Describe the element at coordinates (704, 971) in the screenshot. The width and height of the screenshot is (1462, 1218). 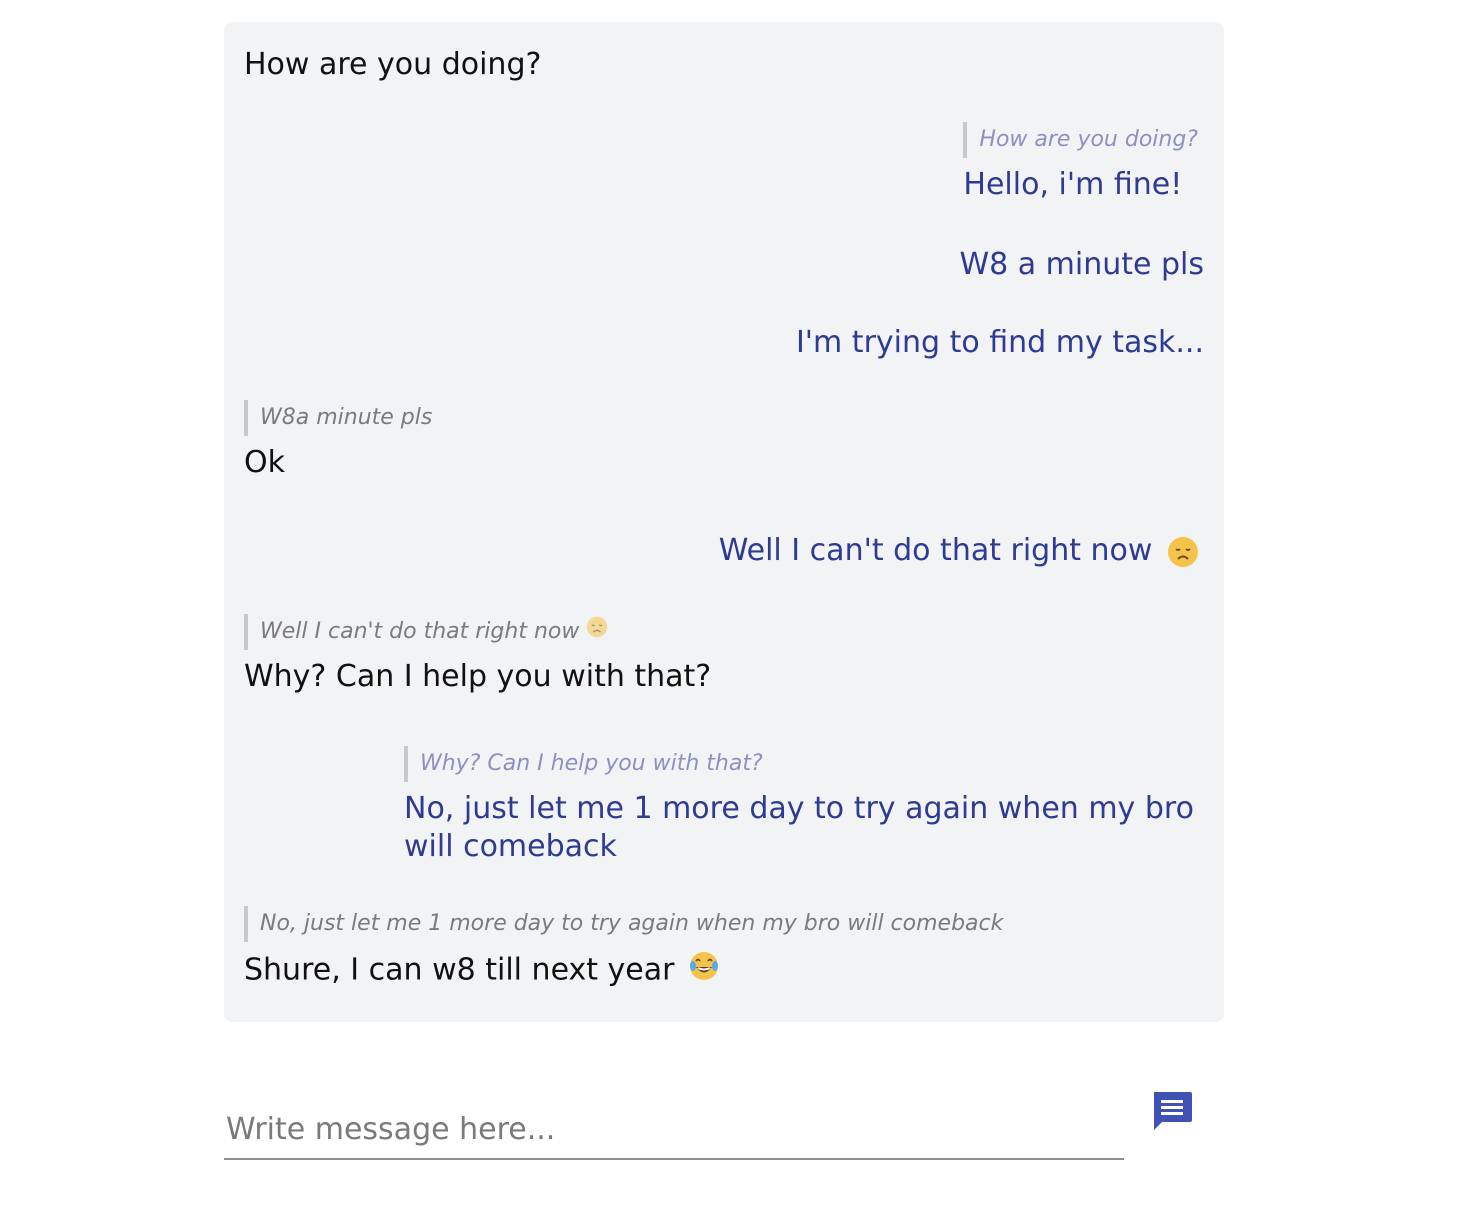
I see `tears-of-joy-icon` at that location.